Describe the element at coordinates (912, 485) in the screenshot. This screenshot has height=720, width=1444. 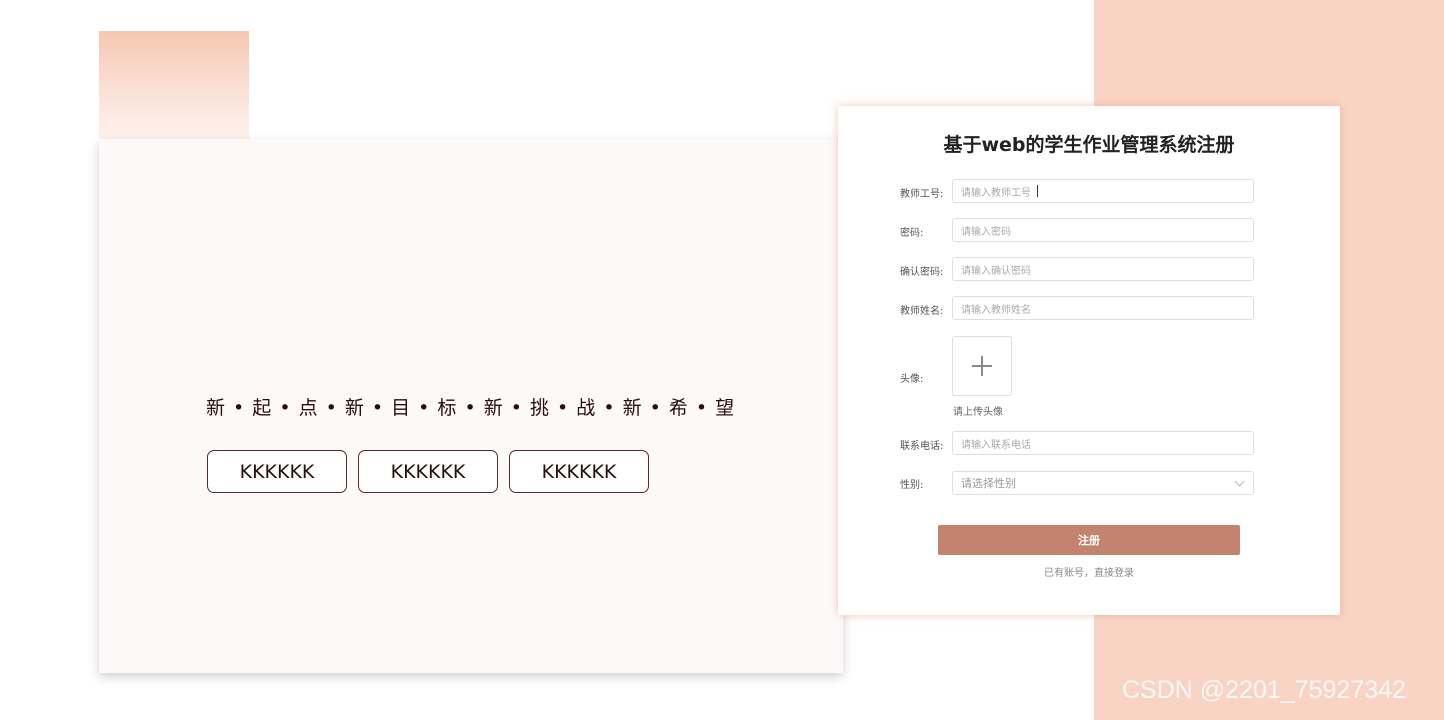
I see `gender-label: 性别:` at that location.